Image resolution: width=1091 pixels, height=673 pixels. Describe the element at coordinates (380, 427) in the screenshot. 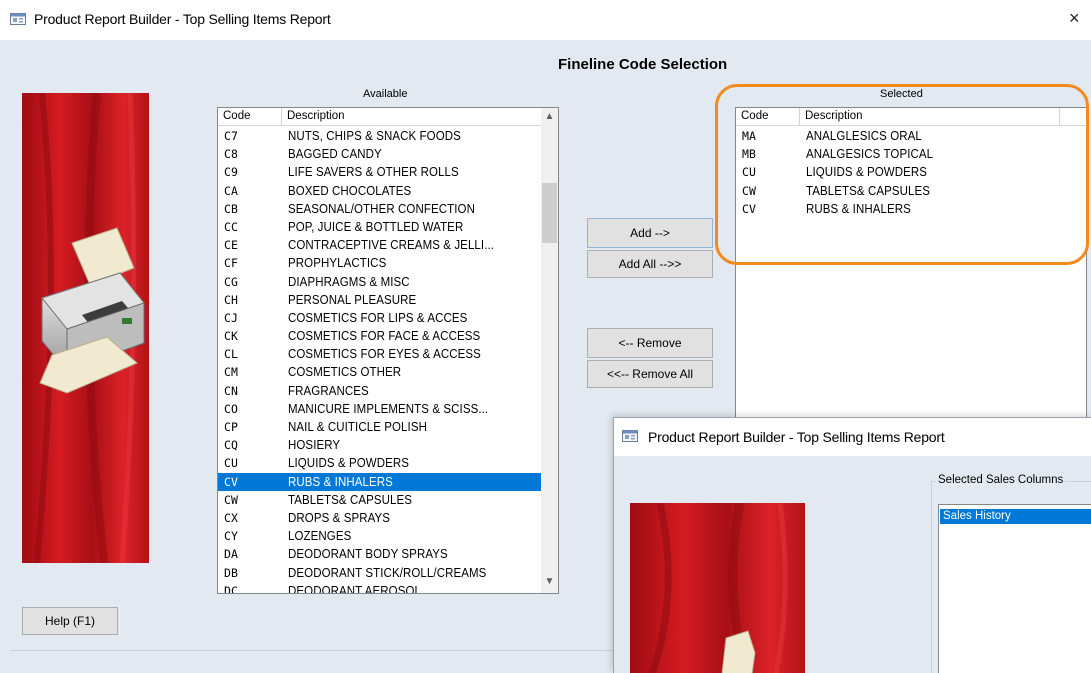

I see `list-item: CP NAIL & CUITICLE POLISH` at that location.